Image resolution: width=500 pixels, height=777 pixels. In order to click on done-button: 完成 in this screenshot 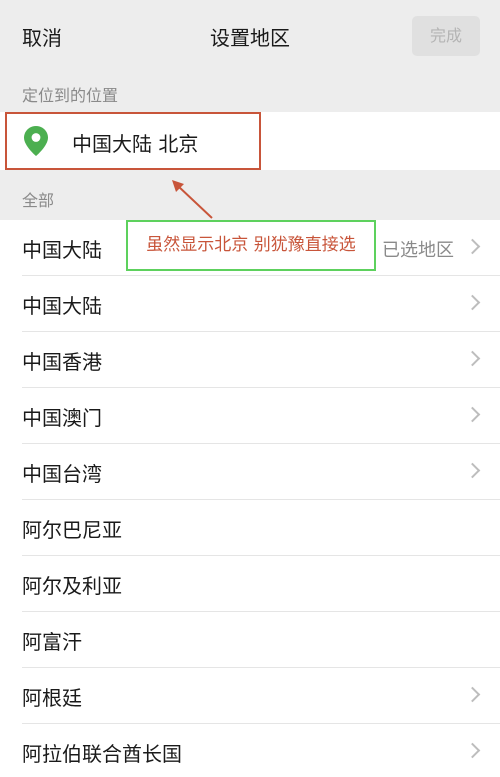, I will do `click(446, 36)`.